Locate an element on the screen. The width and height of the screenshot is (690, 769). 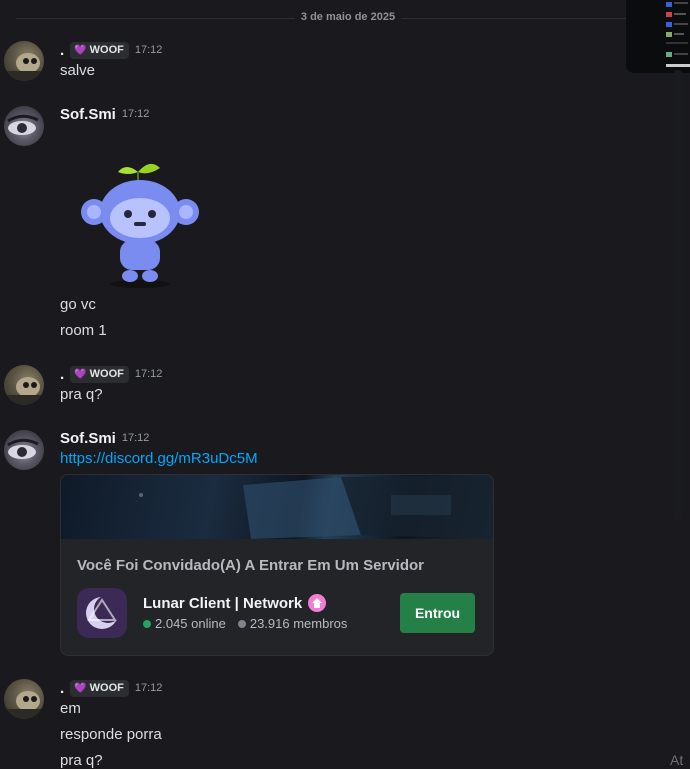
message-text: em is located at coordinates (70, 708).